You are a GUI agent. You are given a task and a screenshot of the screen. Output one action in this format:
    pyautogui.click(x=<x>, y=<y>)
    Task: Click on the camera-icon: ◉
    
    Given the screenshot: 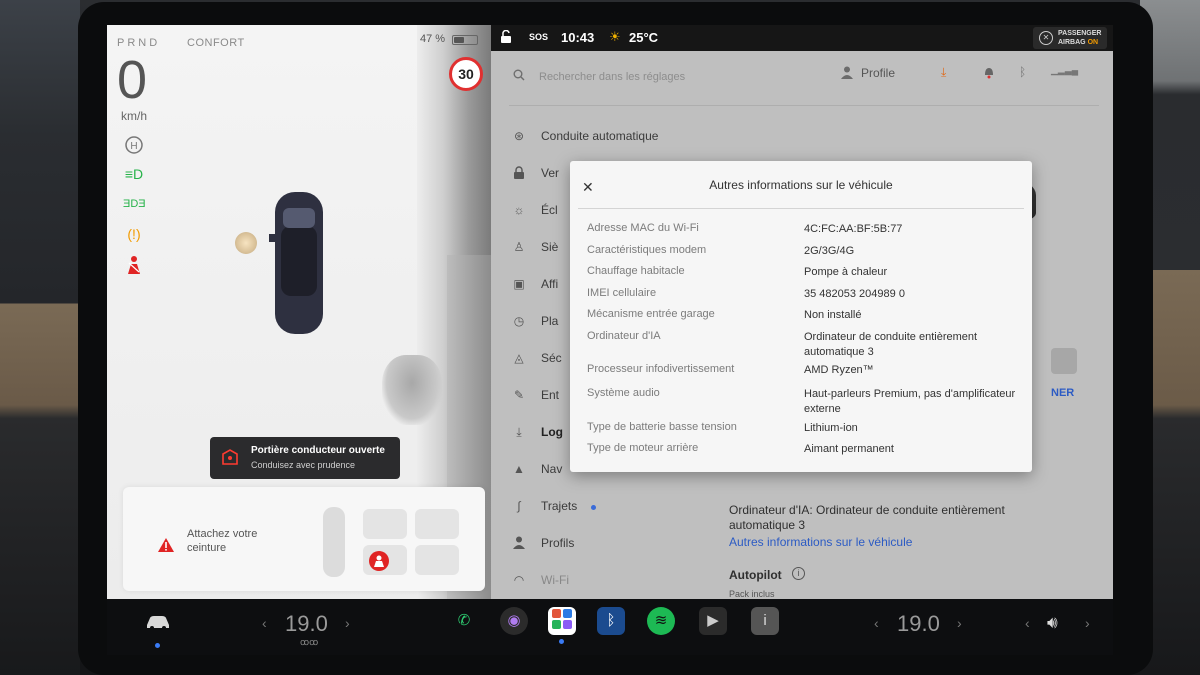 What is the action you would take?
    pyautogui.click(x=514, y=621)
    